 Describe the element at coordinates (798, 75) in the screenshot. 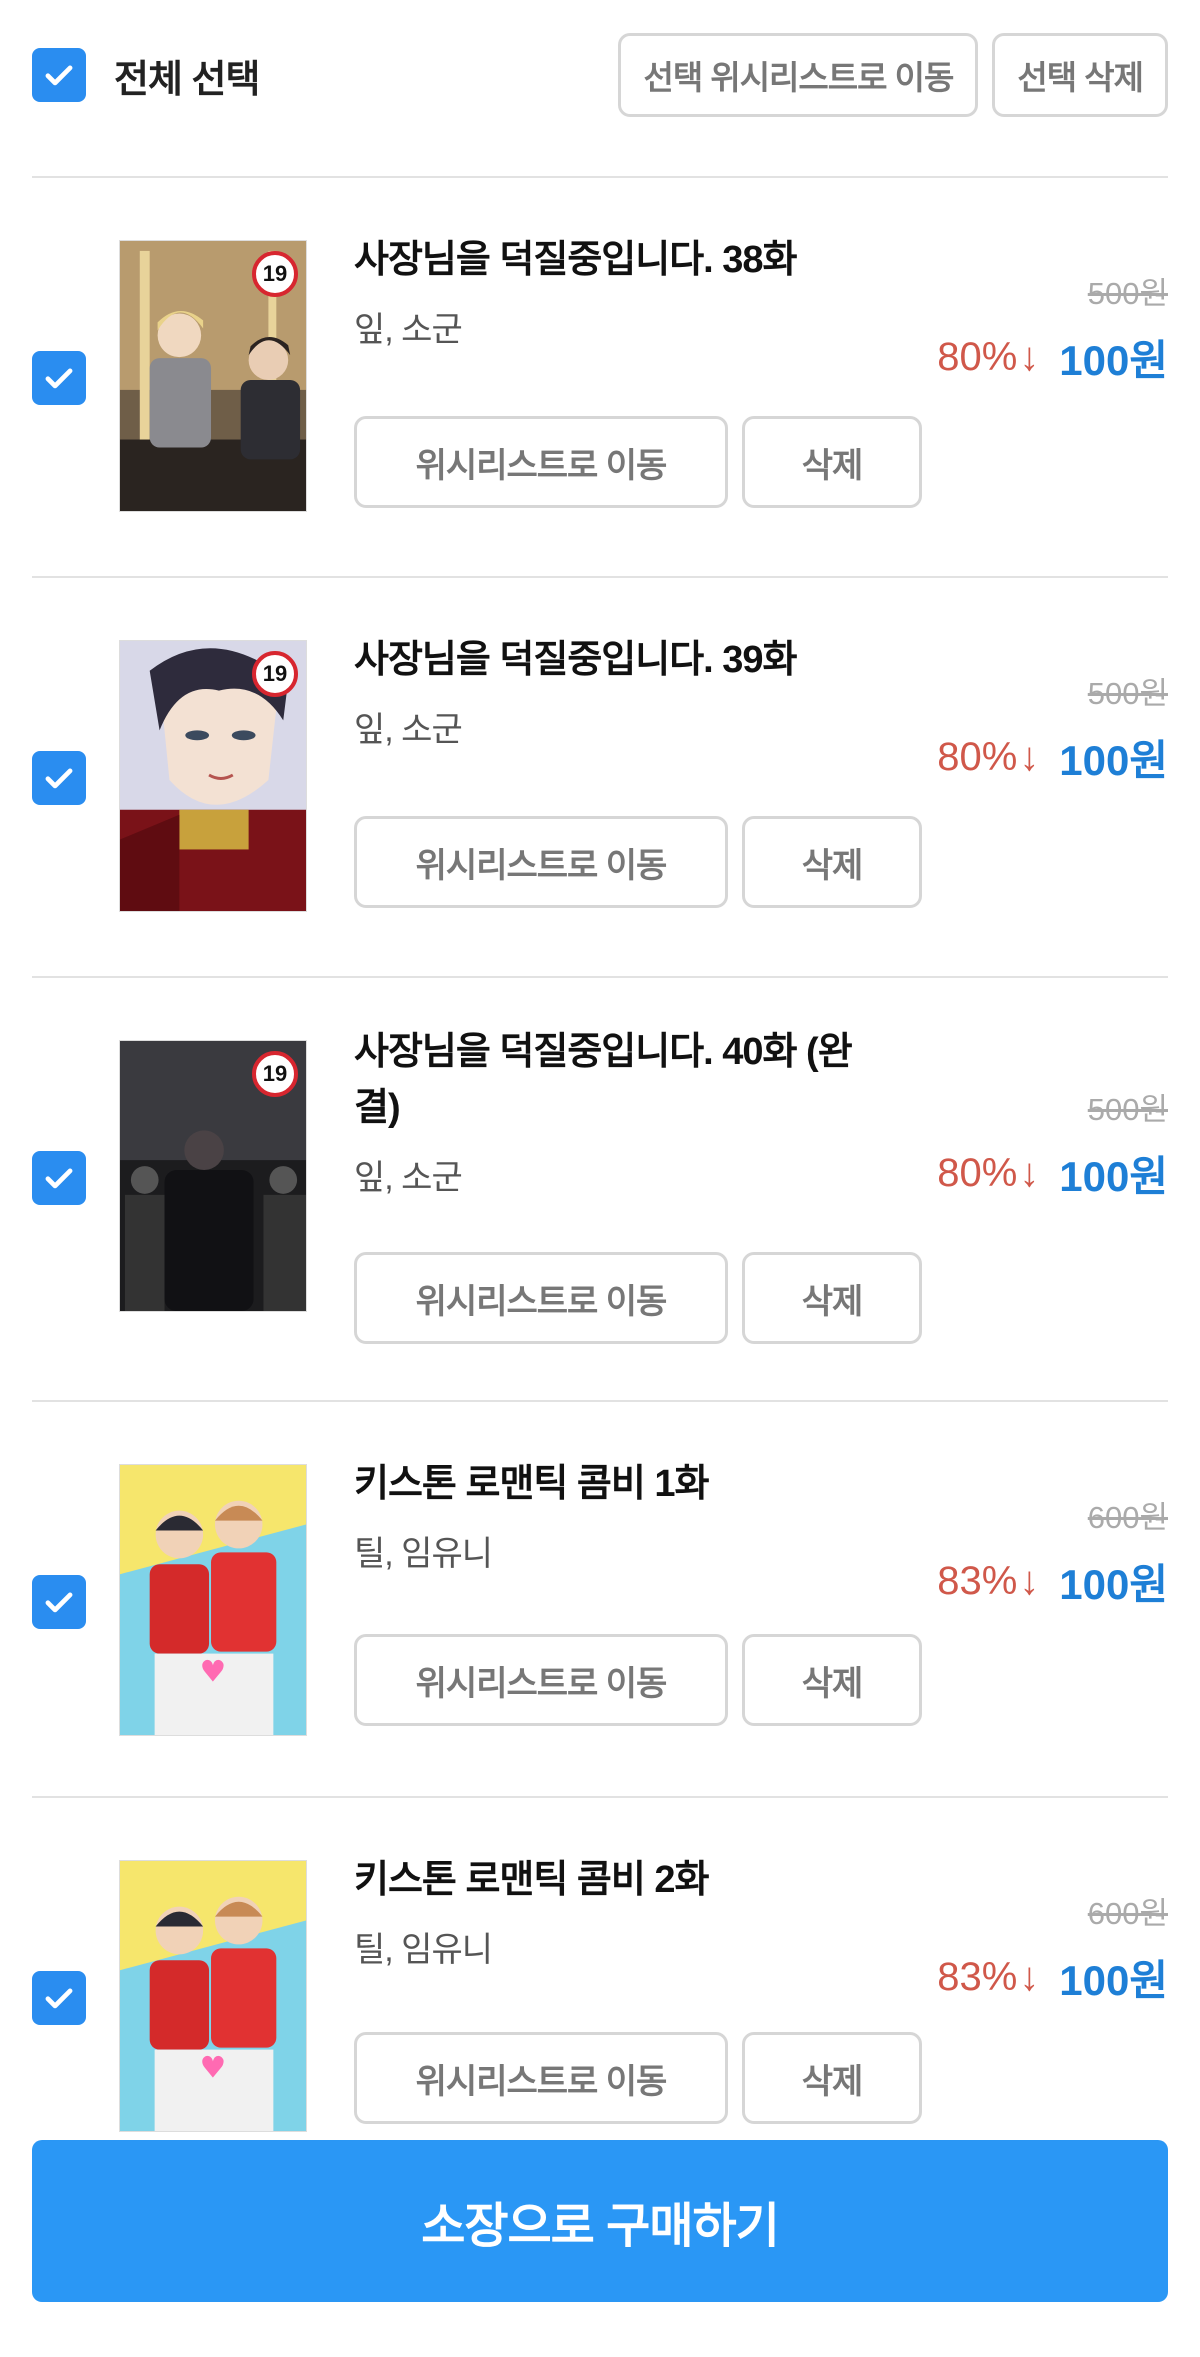

I see `move-selected-to-wishlist-button: 선택 위시리스트로 이동` at that location.